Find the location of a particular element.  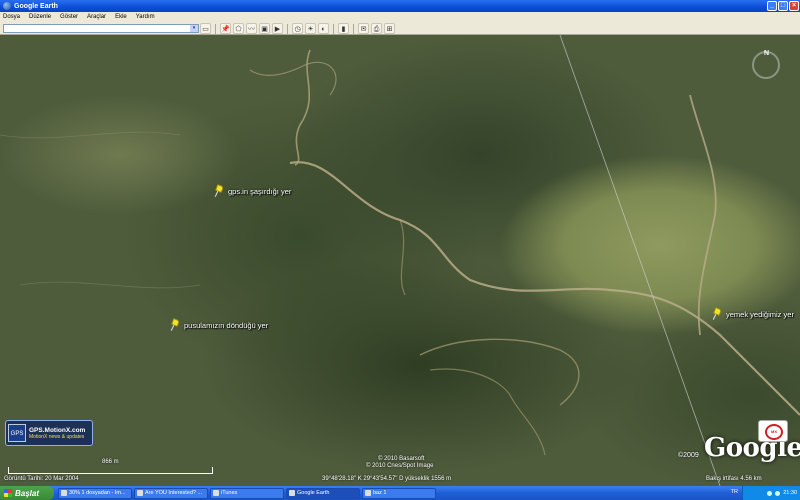

print-icon: ⎙ is located at coordinates (376, 28).